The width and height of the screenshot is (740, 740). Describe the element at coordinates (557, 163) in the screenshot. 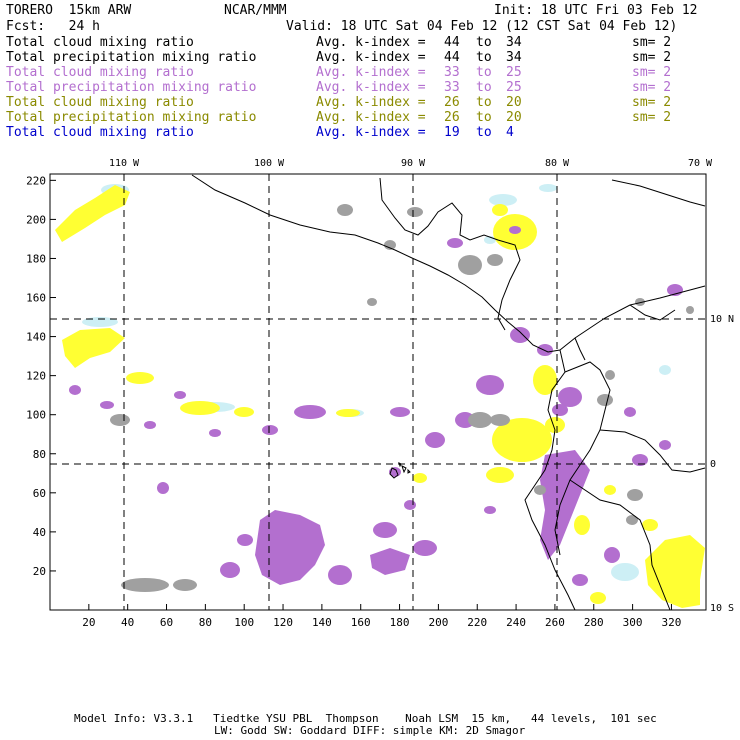

I see `longitude-label: 80 W` at that location.